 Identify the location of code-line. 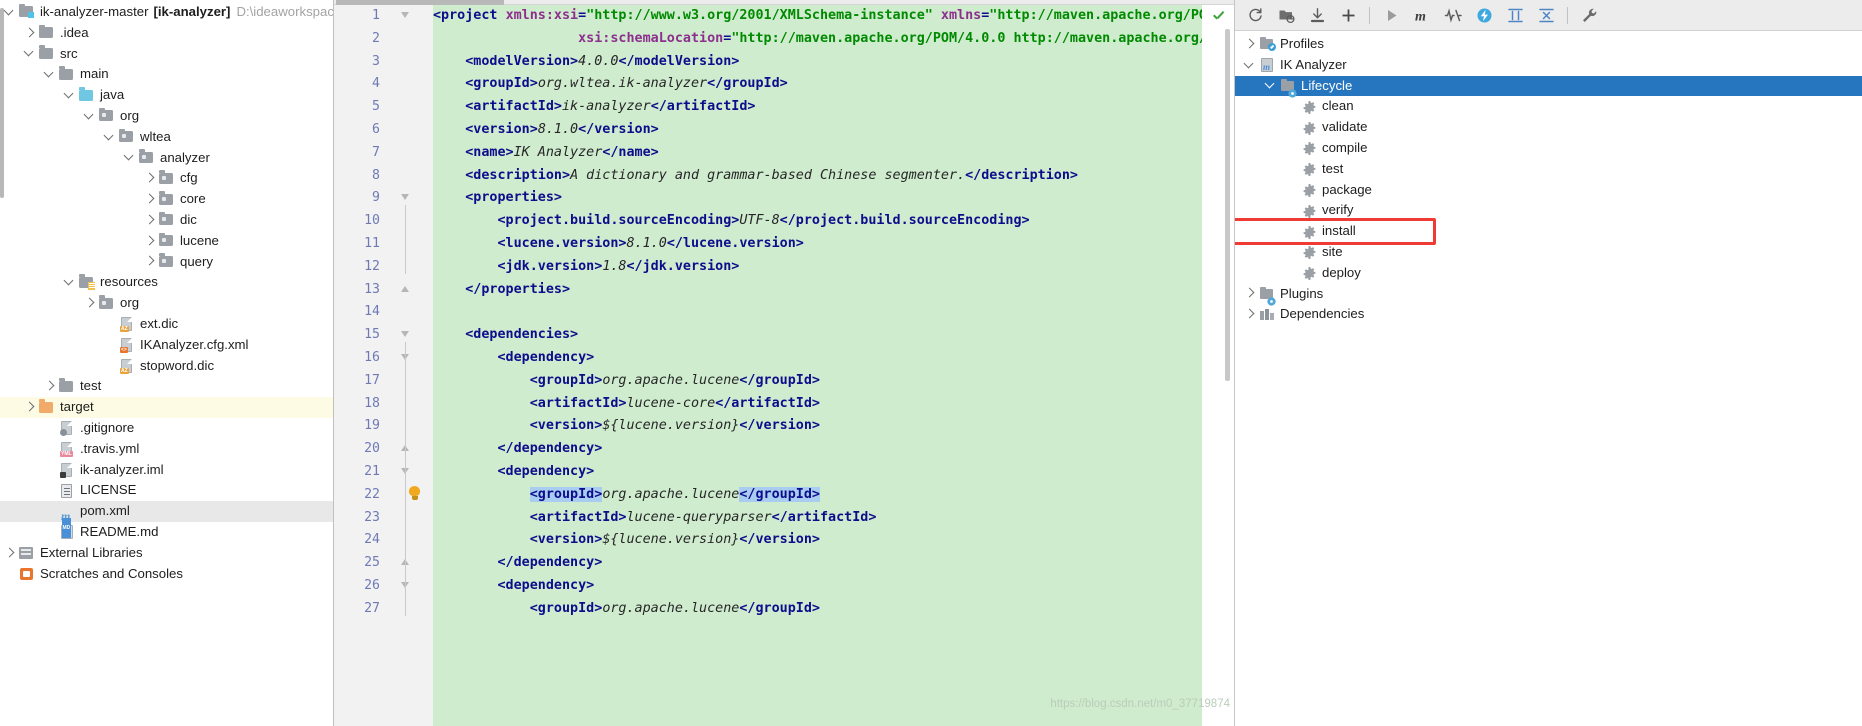
(817, 312).